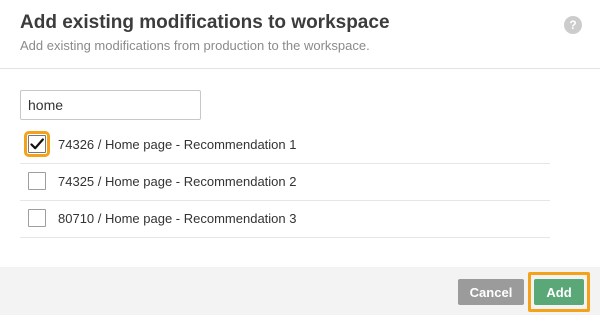 This screenshot has width=600, height=315. Describe the element at coordinates (573, 25) in the screenshot. I see `help-icon: ?` at that location.